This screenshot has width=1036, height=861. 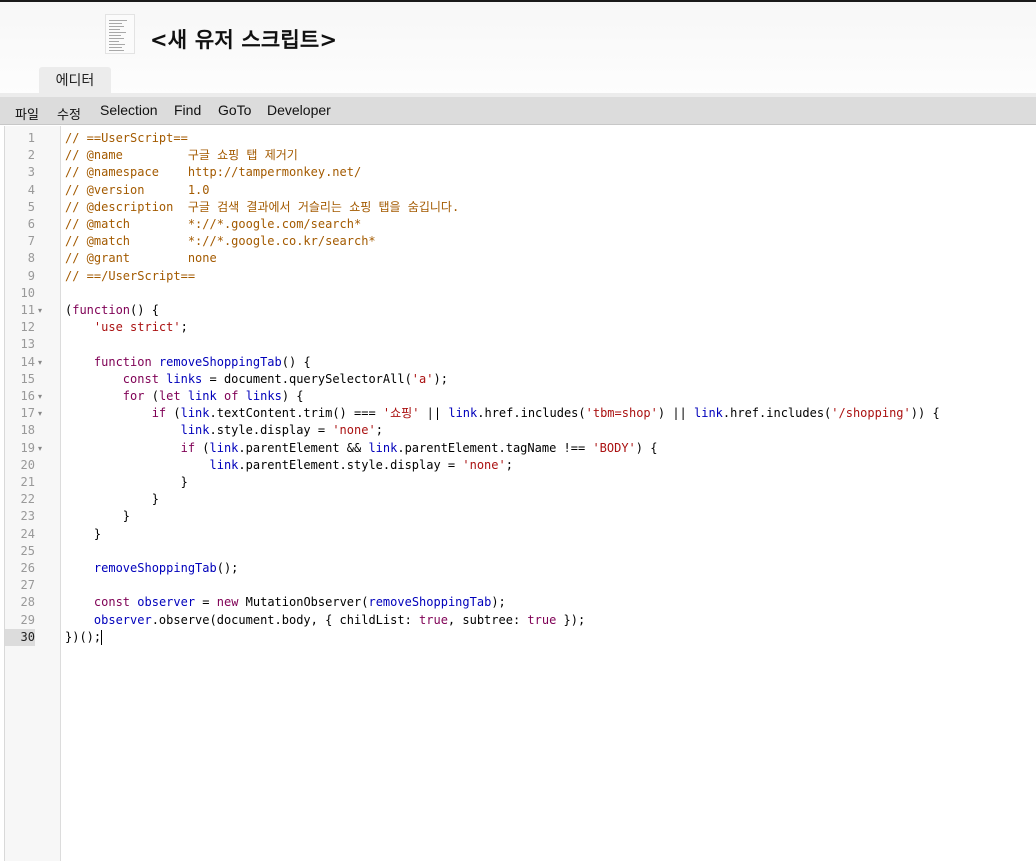 I want to click on line-number: 8, so click(x=31, y=258).